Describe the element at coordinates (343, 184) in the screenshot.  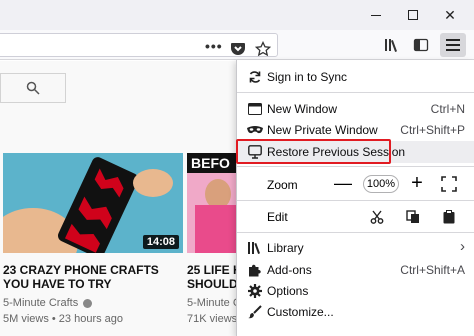
I see `zoom-out-button: —` at that location.